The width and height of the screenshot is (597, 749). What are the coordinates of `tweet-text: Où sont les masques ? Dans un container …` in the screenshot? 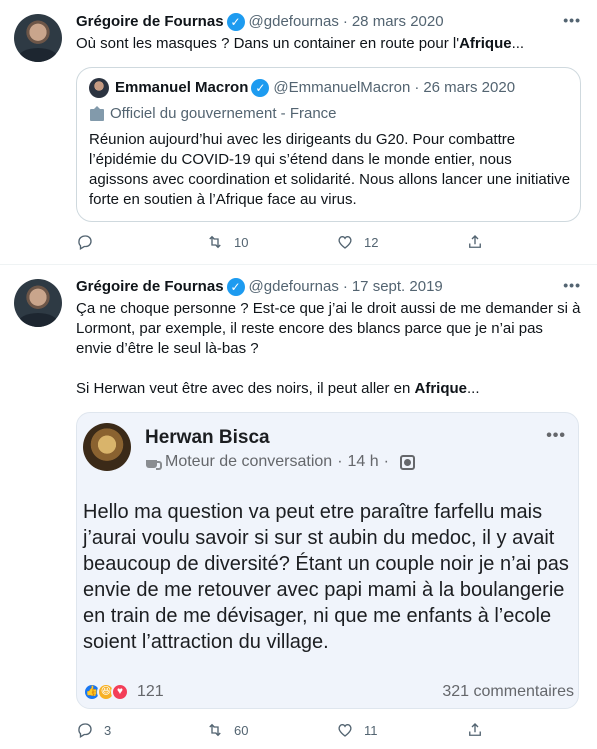 It's located at (328, 44).